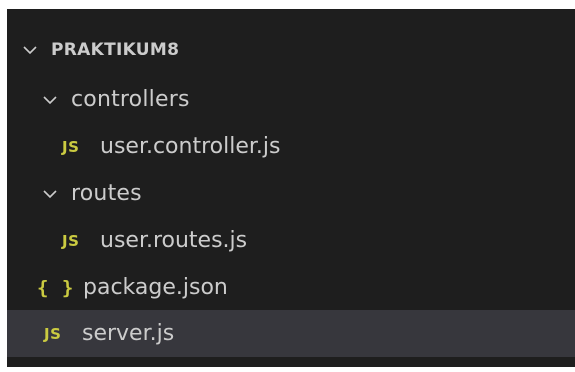 Image resolution: width=575 pixels, height=372 pixels. Describe the element at coordinates (56, 287) in the screenshot. I see `json-file-icon: { }` at that location.